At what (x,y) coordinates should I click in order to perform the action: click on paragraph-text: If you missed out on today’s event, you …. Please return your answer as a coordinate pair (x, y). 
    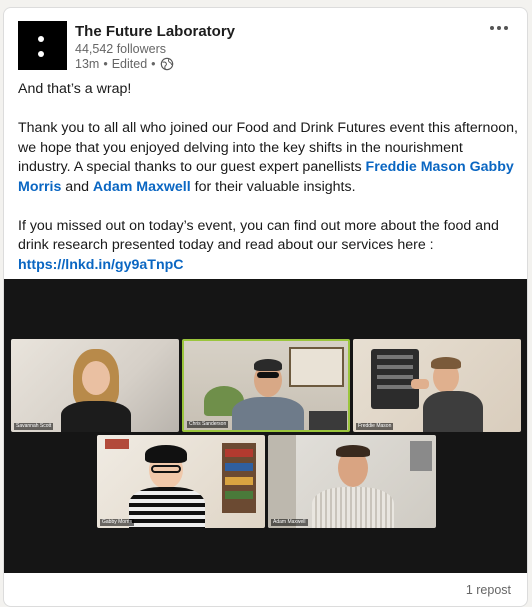
    Looking at the image, I should click on (258, 235).